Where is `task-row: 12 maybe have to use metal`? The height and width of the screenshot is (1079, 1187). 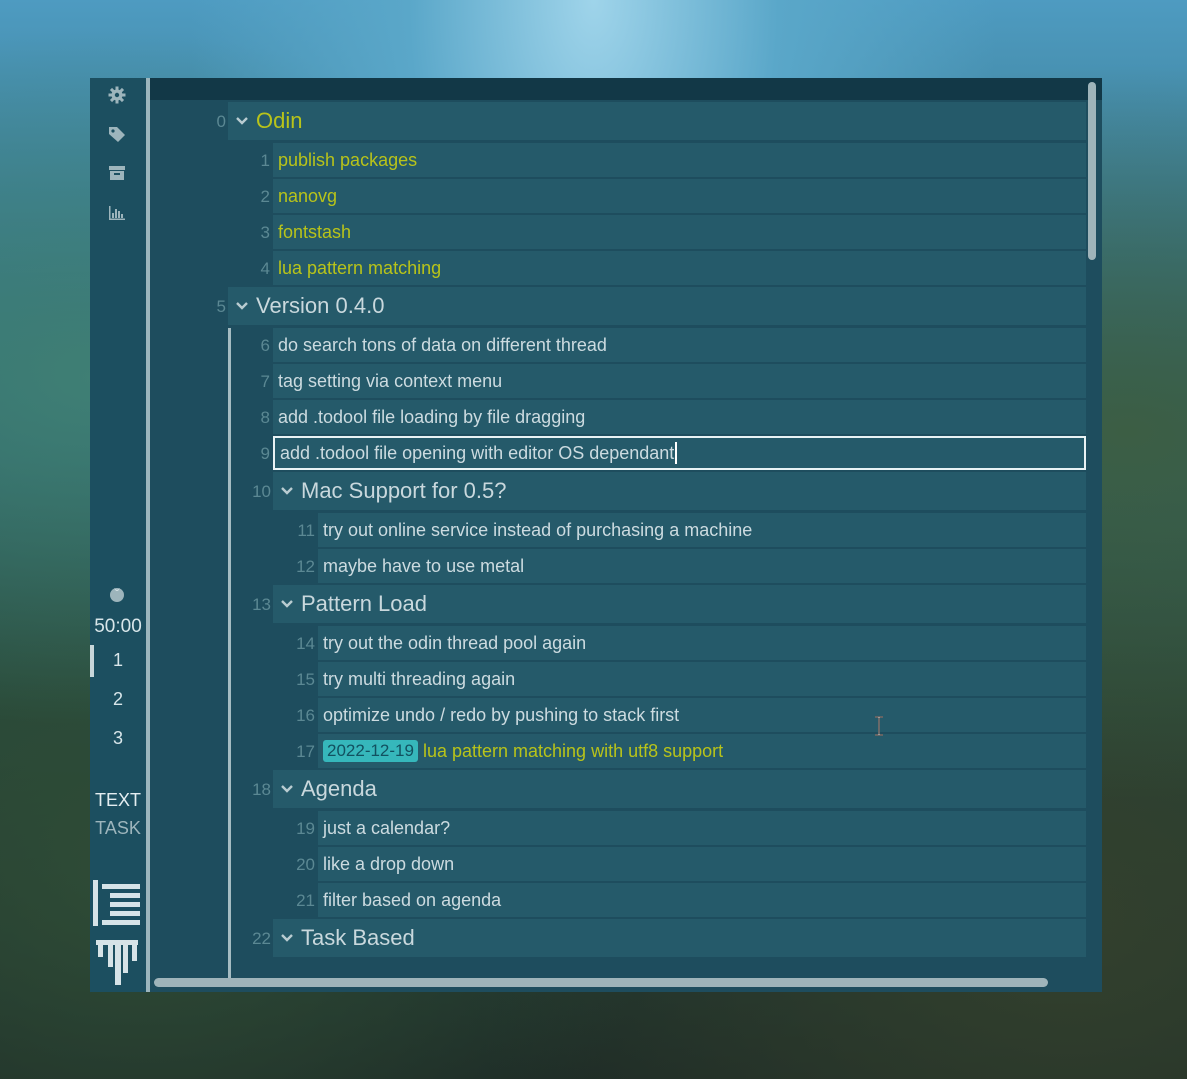
task-row: 12 maybe have to use metal is located at coordinates (618, 566).